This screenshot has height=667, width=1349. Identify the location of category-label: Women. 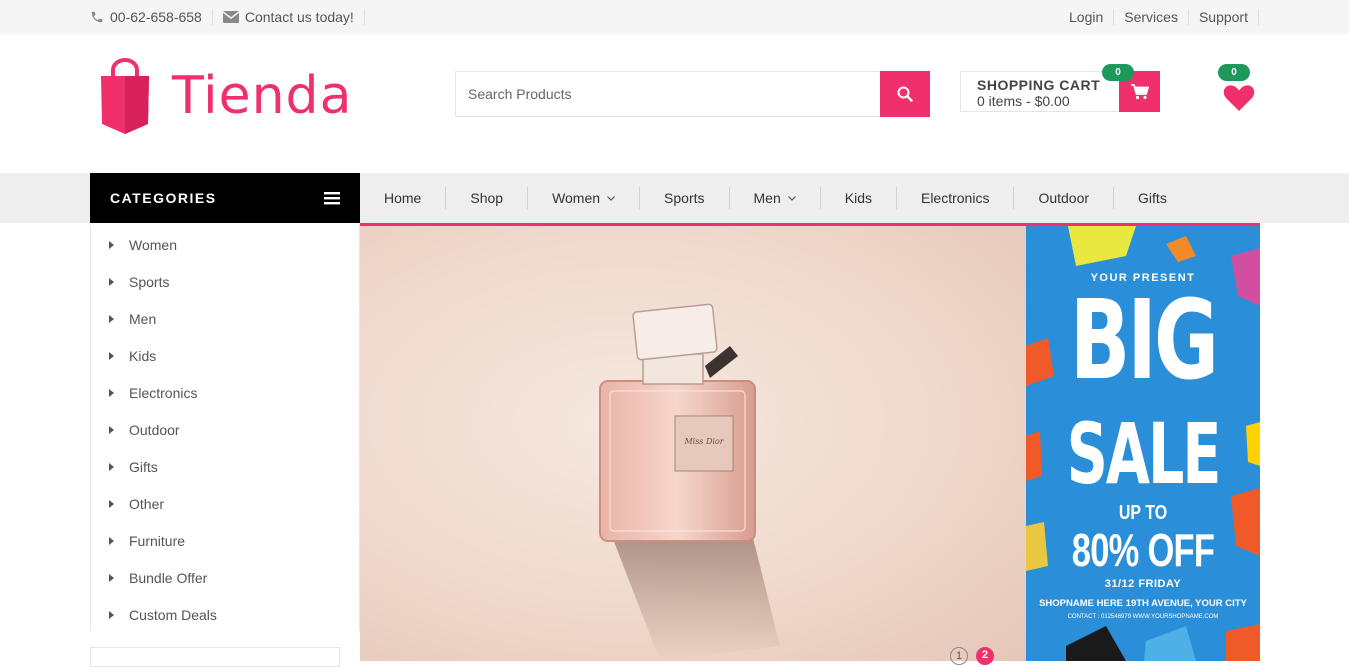
(153, 244).